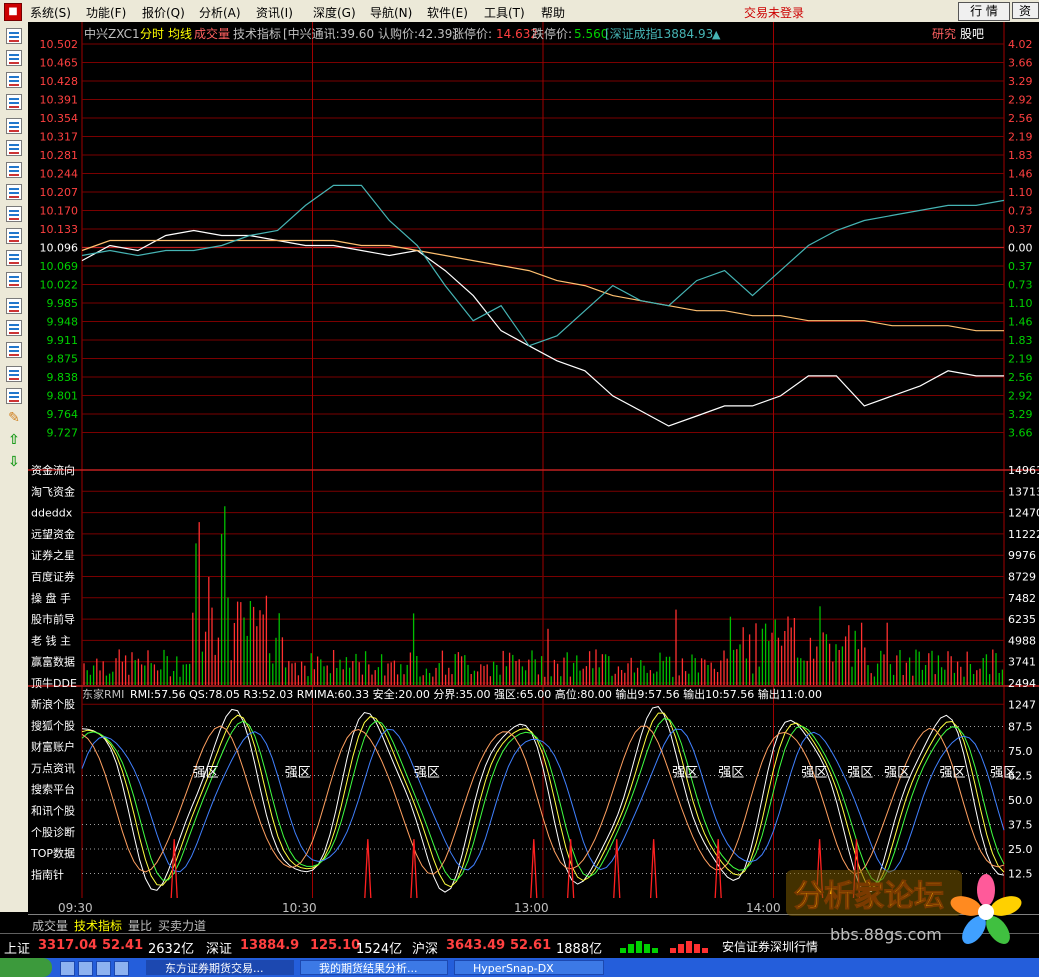 This screenshot has width=1039, height=977. I want to click on menu-function: 功能(F), so click(106, 12).